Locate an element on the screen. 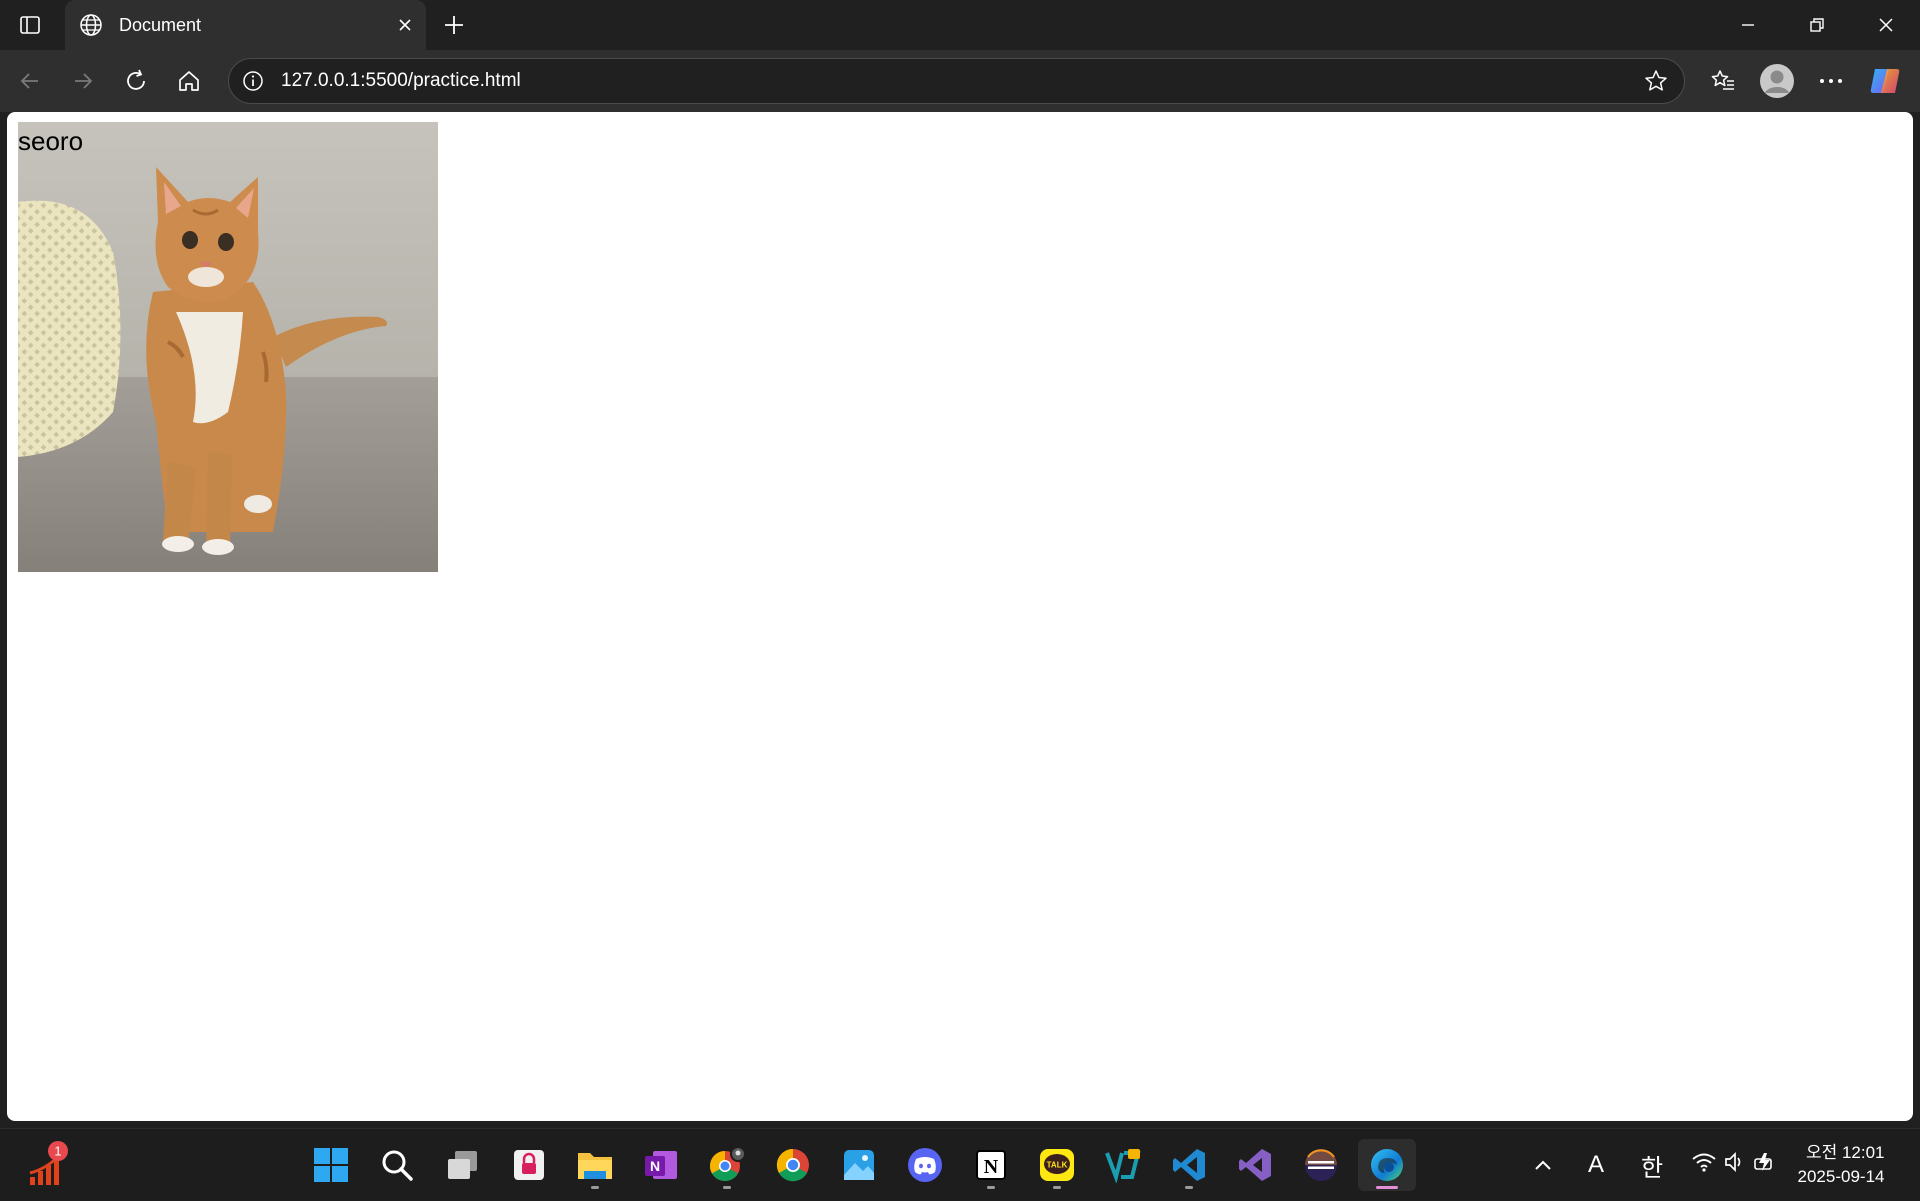 This screenshot has height=1201, width=1920. url-text: 127.0.0.1:5500/practice.html is located at coordinates (959, 81).